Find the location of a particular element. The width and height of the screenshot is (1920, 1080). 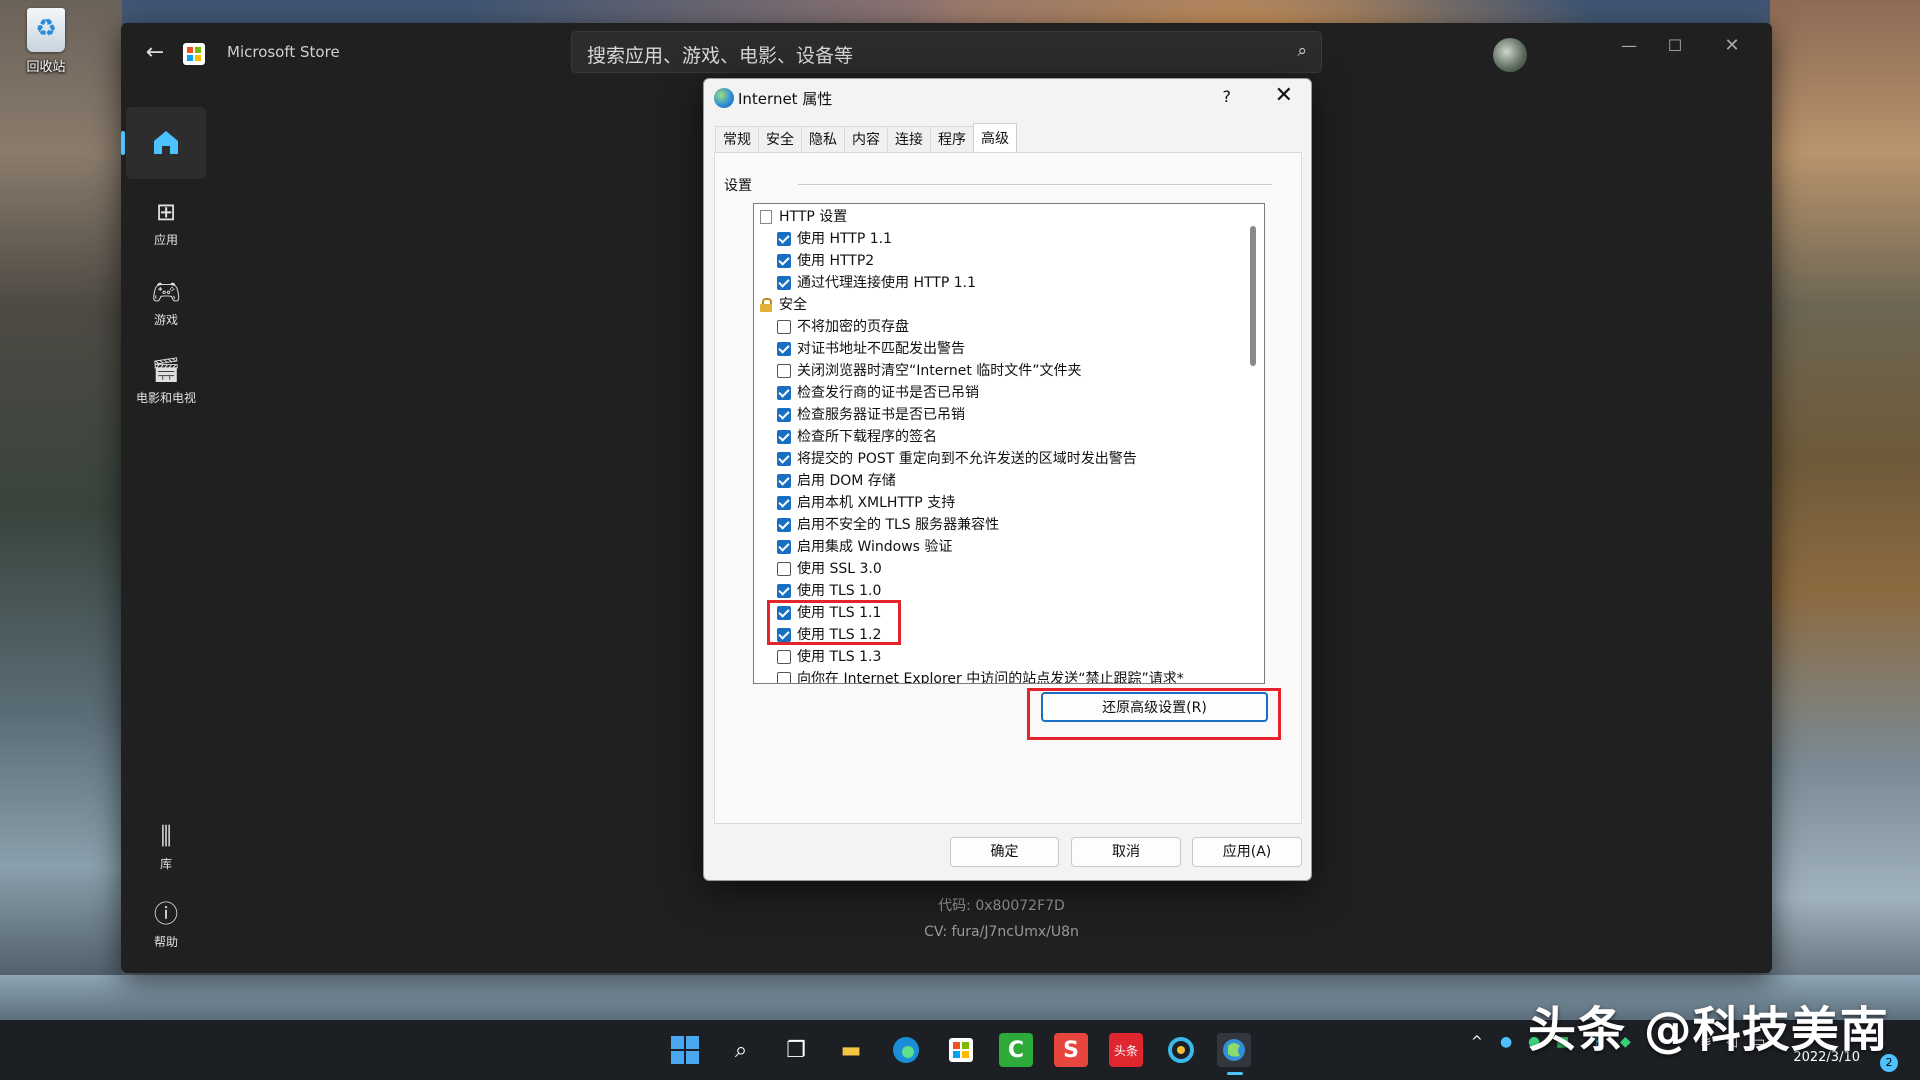

toutiao-label: 头条 is located at coordinates (1125, 1050).